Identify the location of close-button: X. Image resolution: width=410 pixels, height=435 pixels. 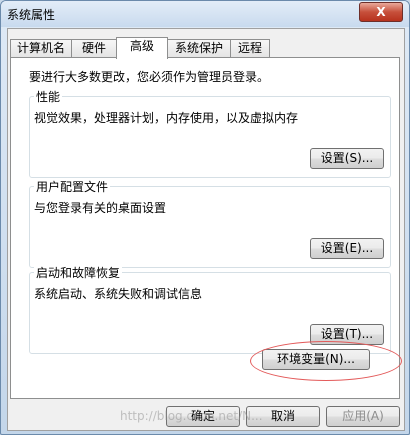
(381, 12).